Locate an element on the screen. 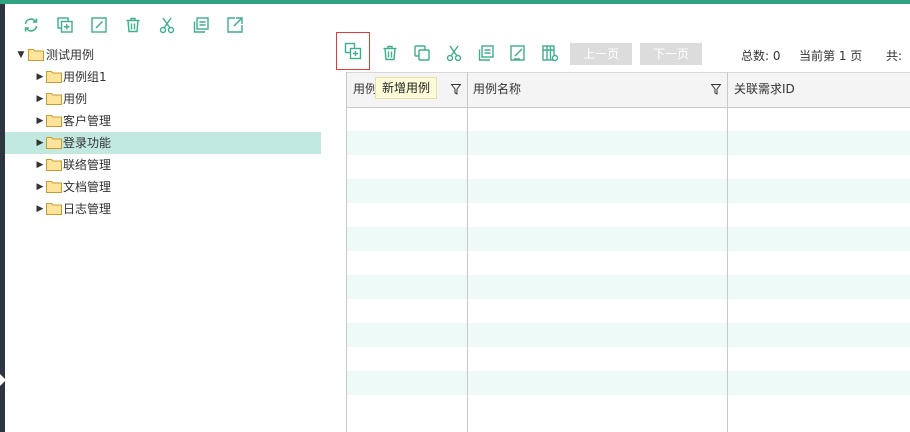 Image resolution: width=910 pixels, height=432 pixels. edit-case-button is located at coordinates (518, 53).